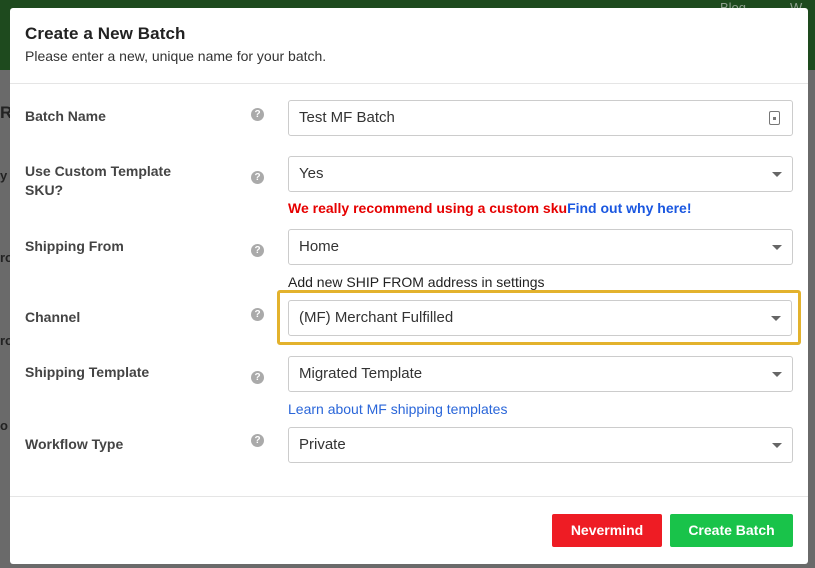  I want to click on channel-value: (MF) Merchant Fulfilled, so click(376, 317).